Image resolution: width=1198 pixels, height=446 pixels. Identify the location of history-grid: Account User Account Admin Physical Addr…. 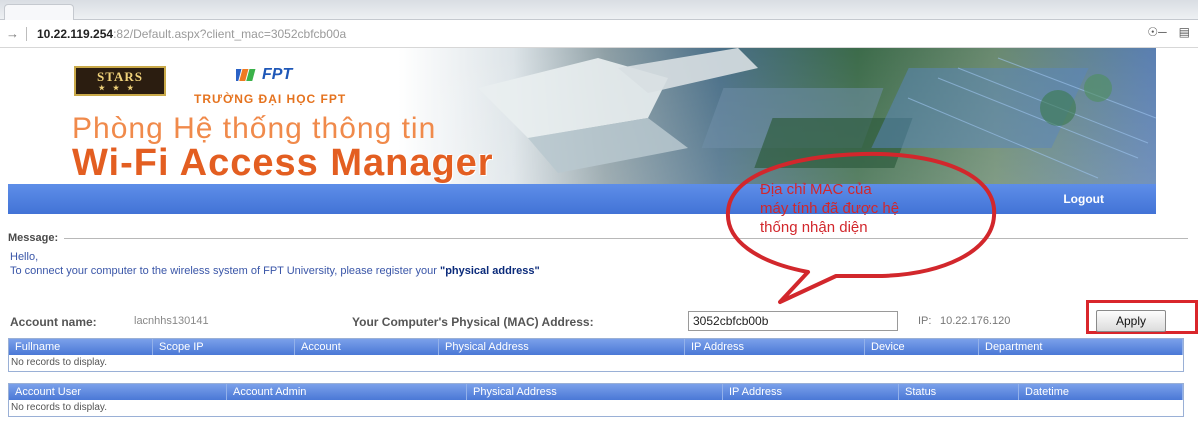
(596, 400).